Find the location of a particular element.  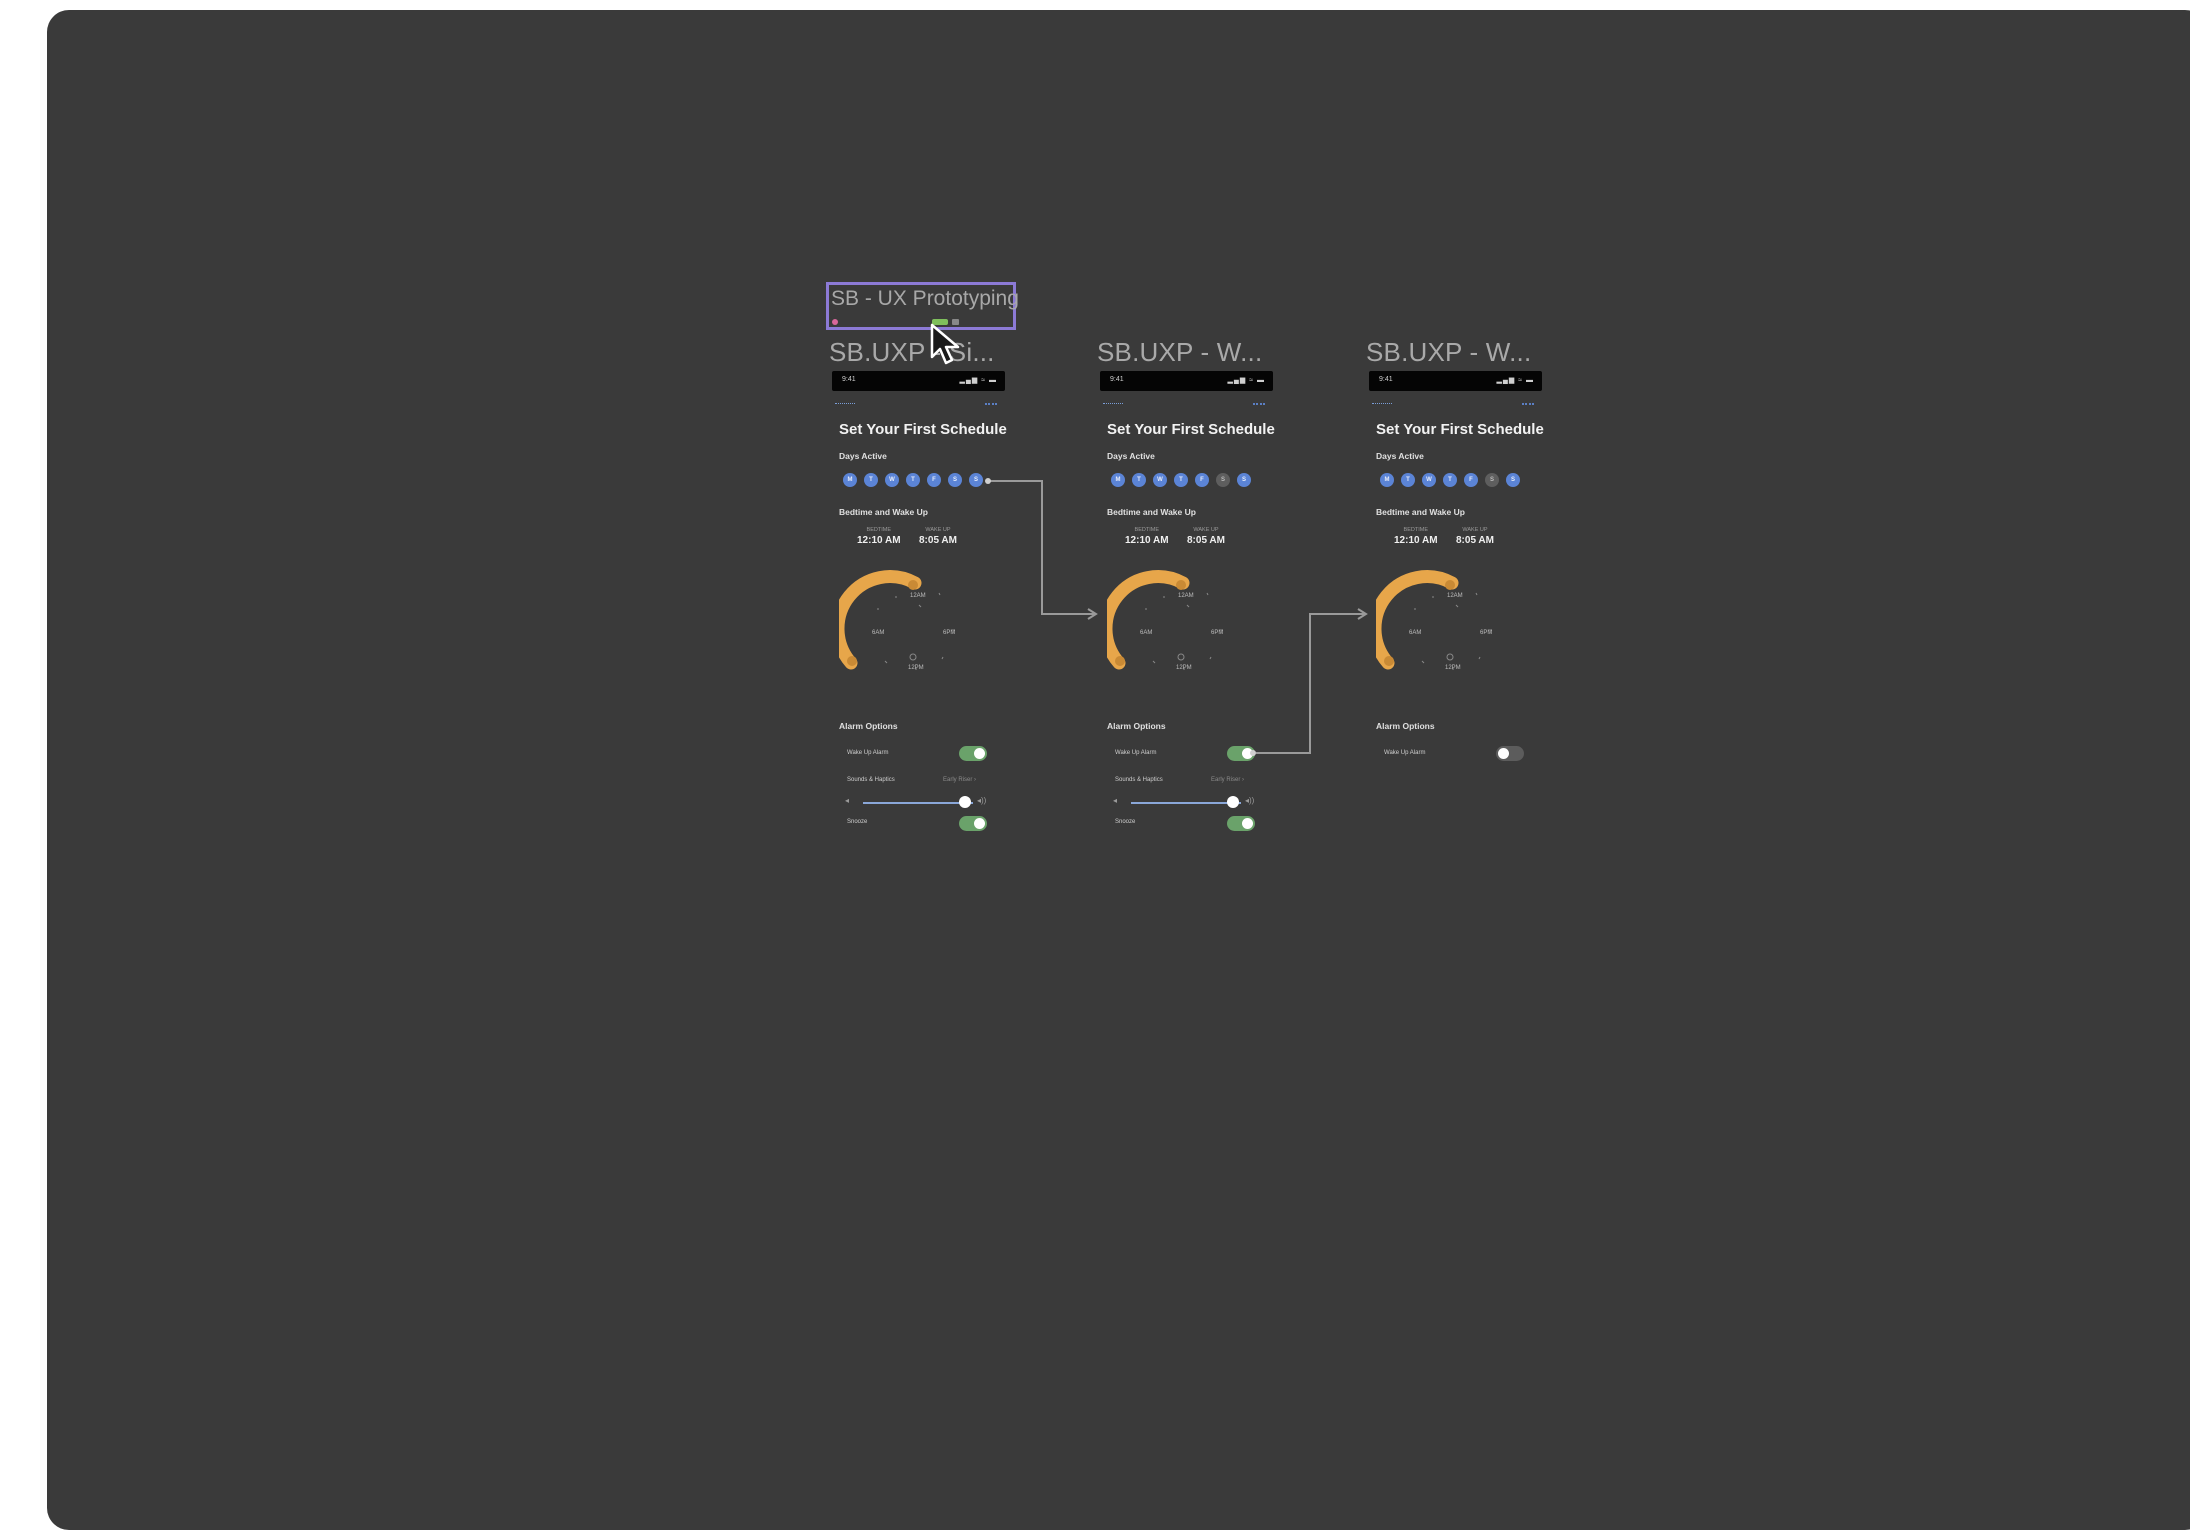

flow-title: SB - UX Prototyping is located at coordinates (925, 299).